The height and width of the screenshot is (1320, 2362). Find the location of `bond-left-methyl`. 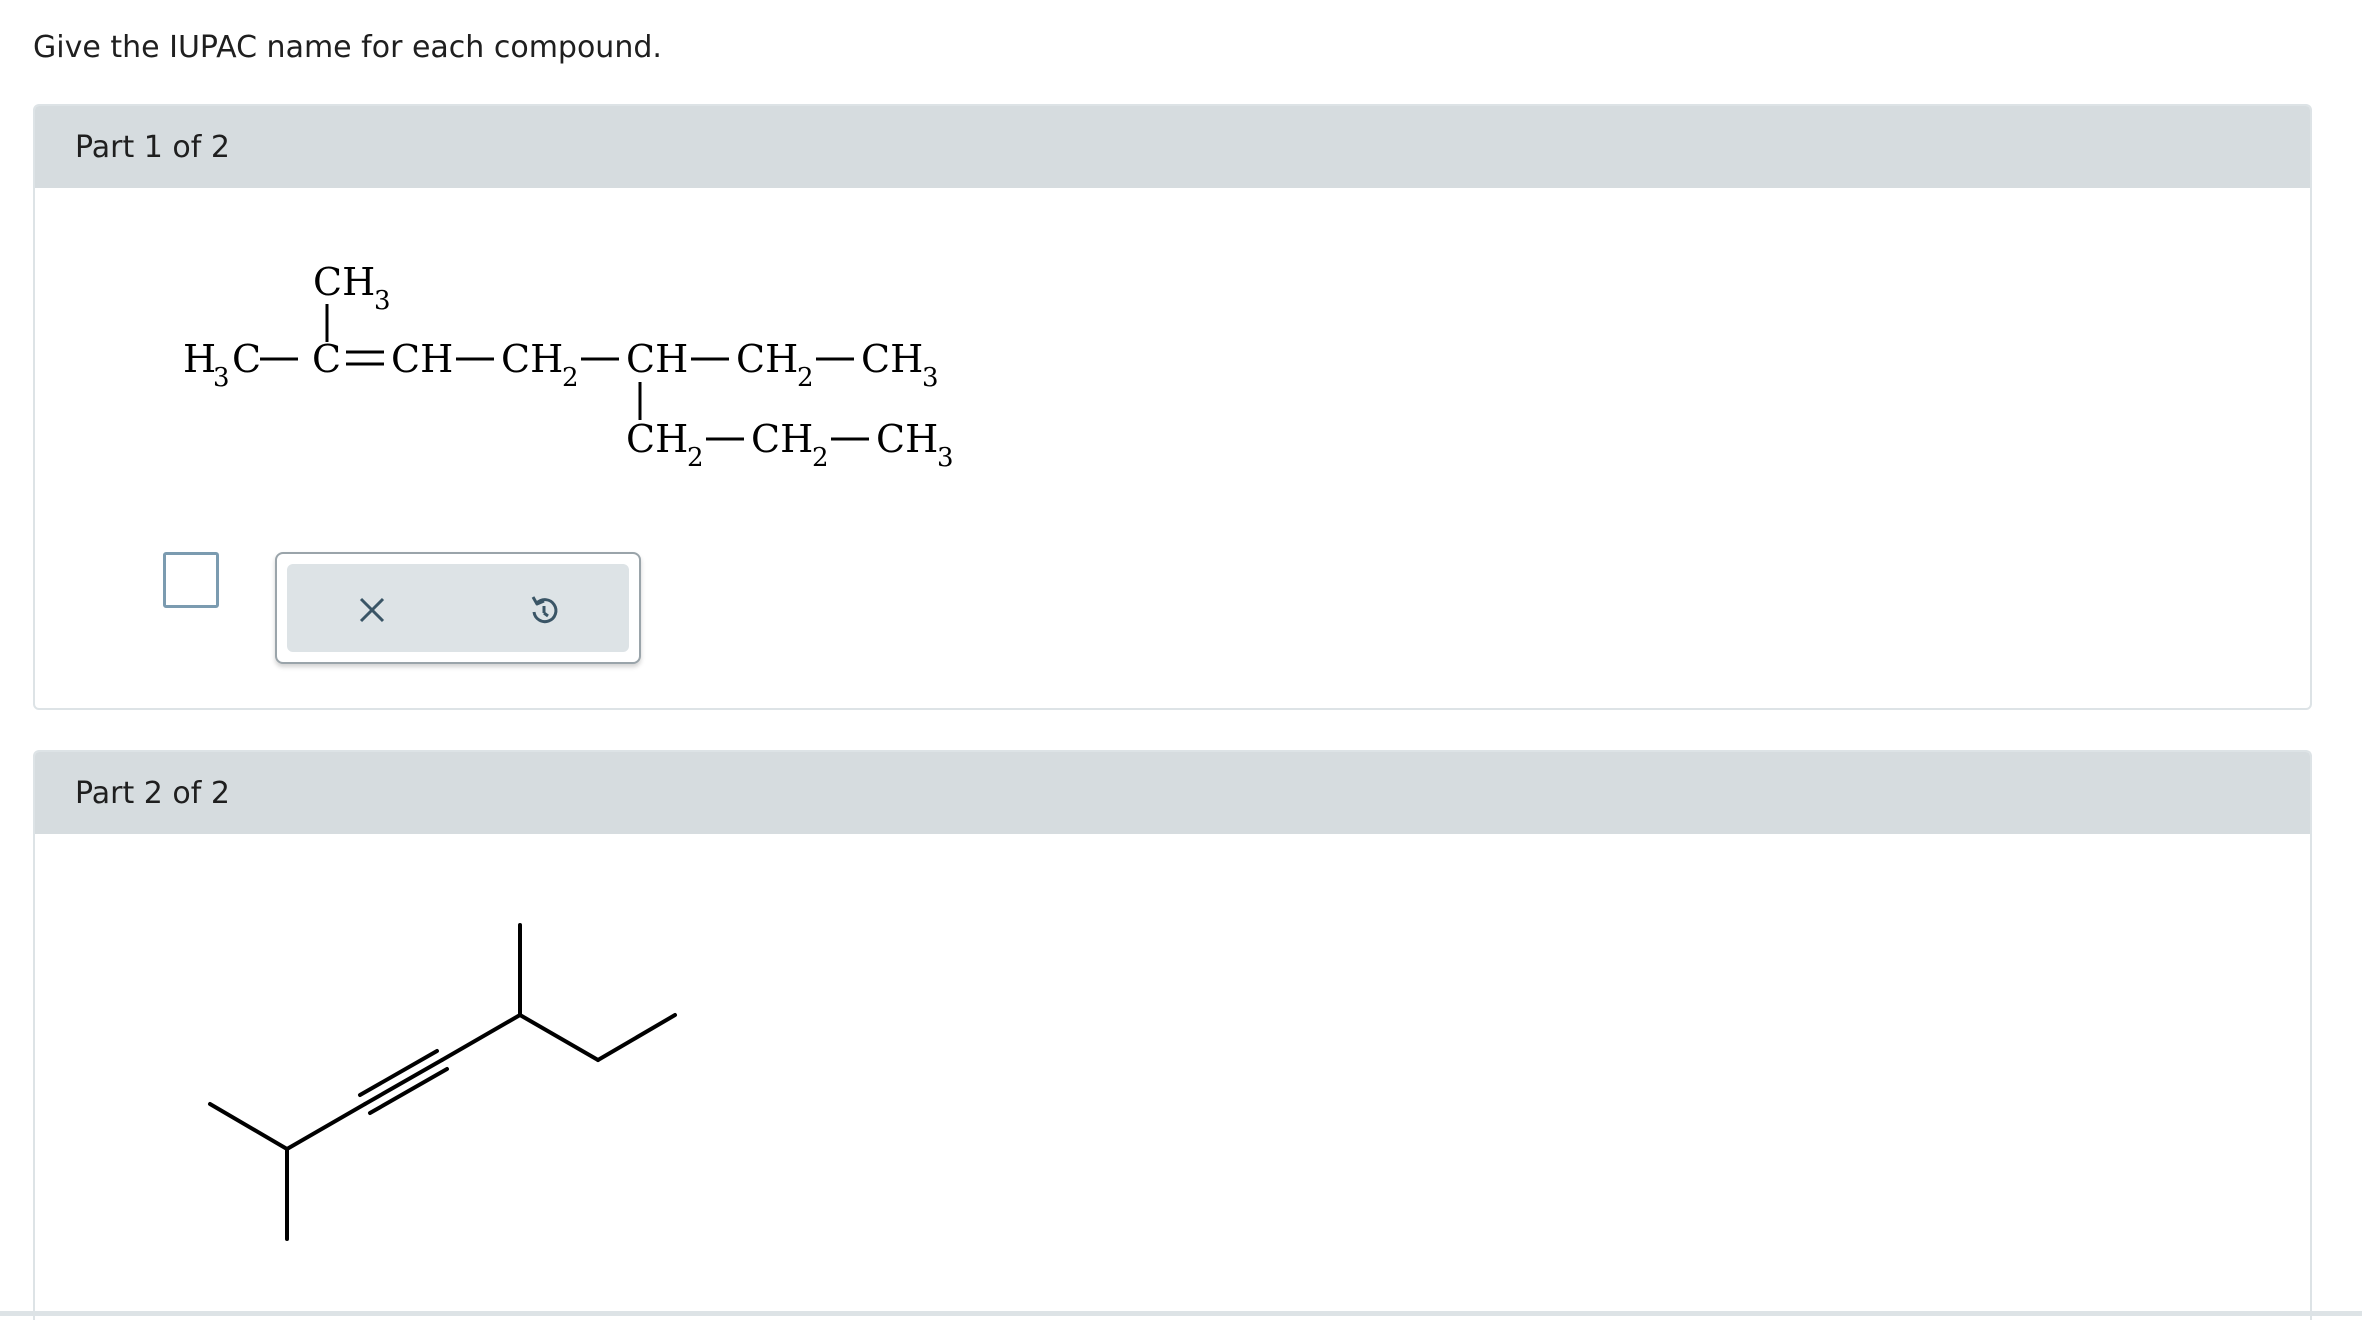

bond-left-methyl is located at coordinates (248, 1126).